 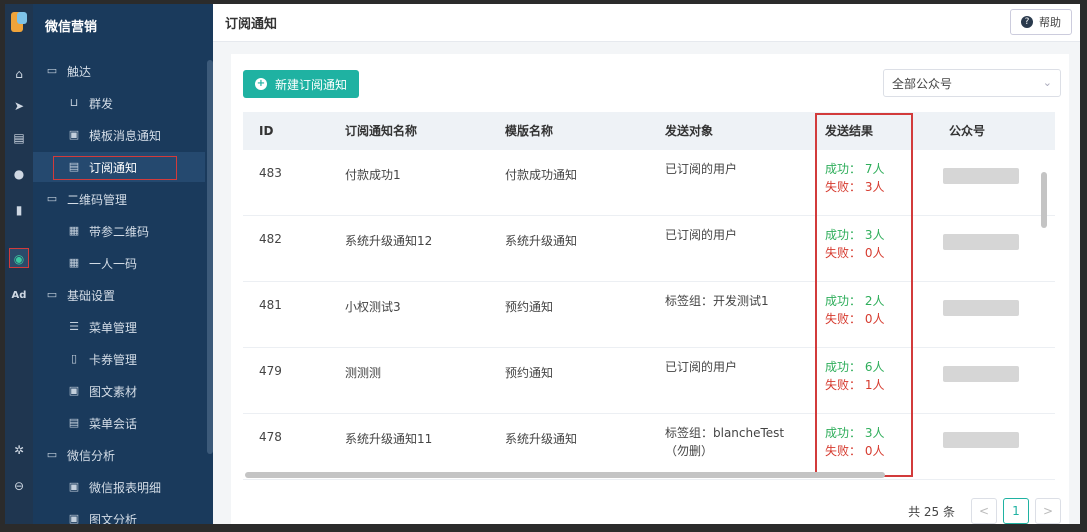 I want to click on template-icon: ▣, so click(x=74, y=134).